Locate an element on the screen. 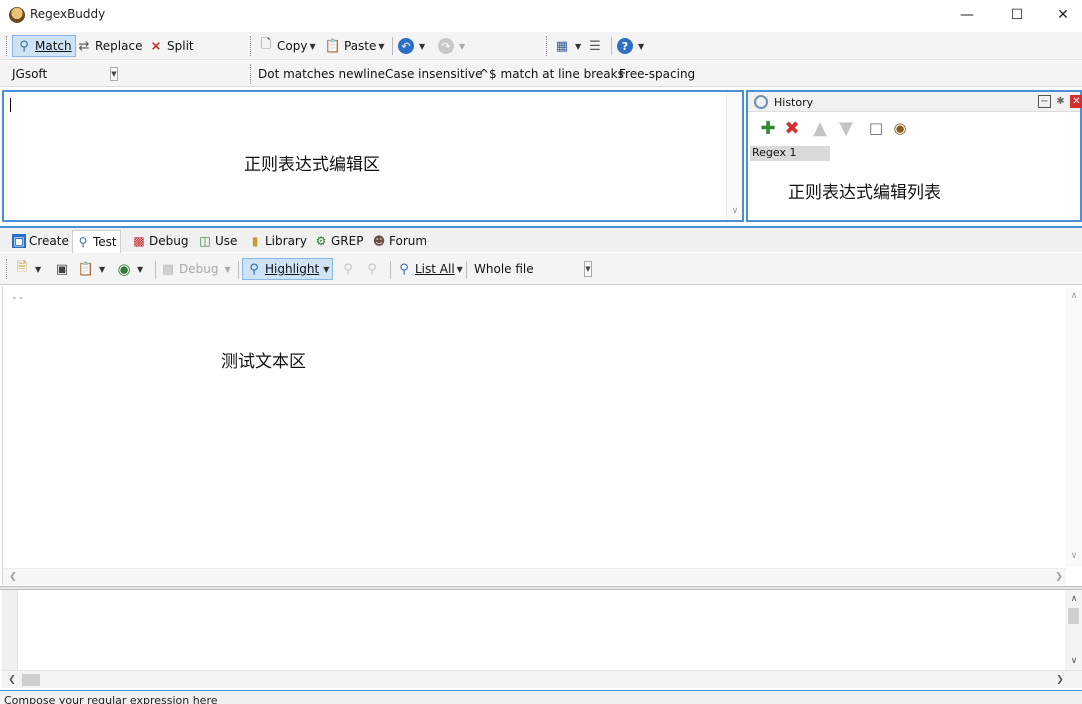 The image size is (1082, 704). split-icon: ⨯ is located at coordinates (156, 46).